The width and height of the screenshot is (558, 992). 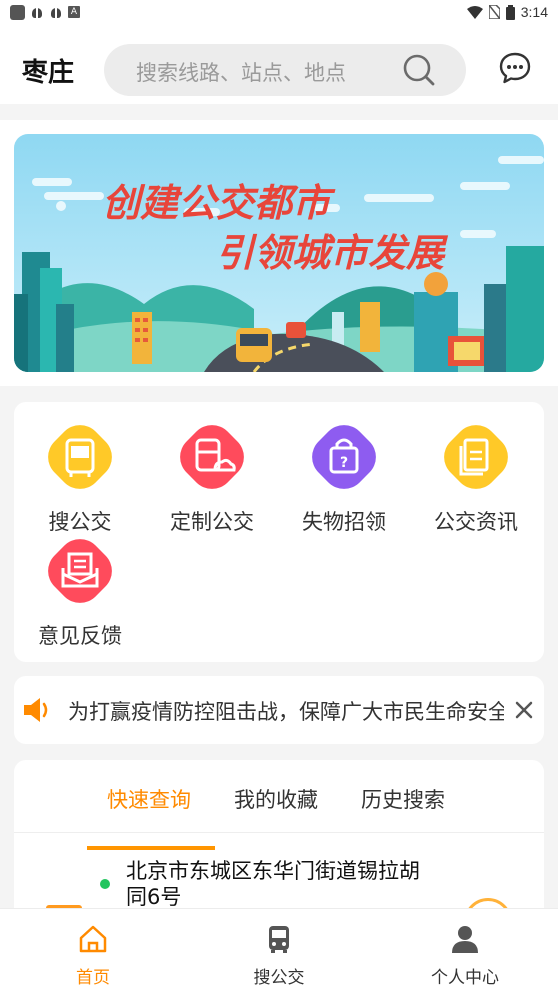 I want to click on menu-label: 搜公交, so click(x=80, y=522).